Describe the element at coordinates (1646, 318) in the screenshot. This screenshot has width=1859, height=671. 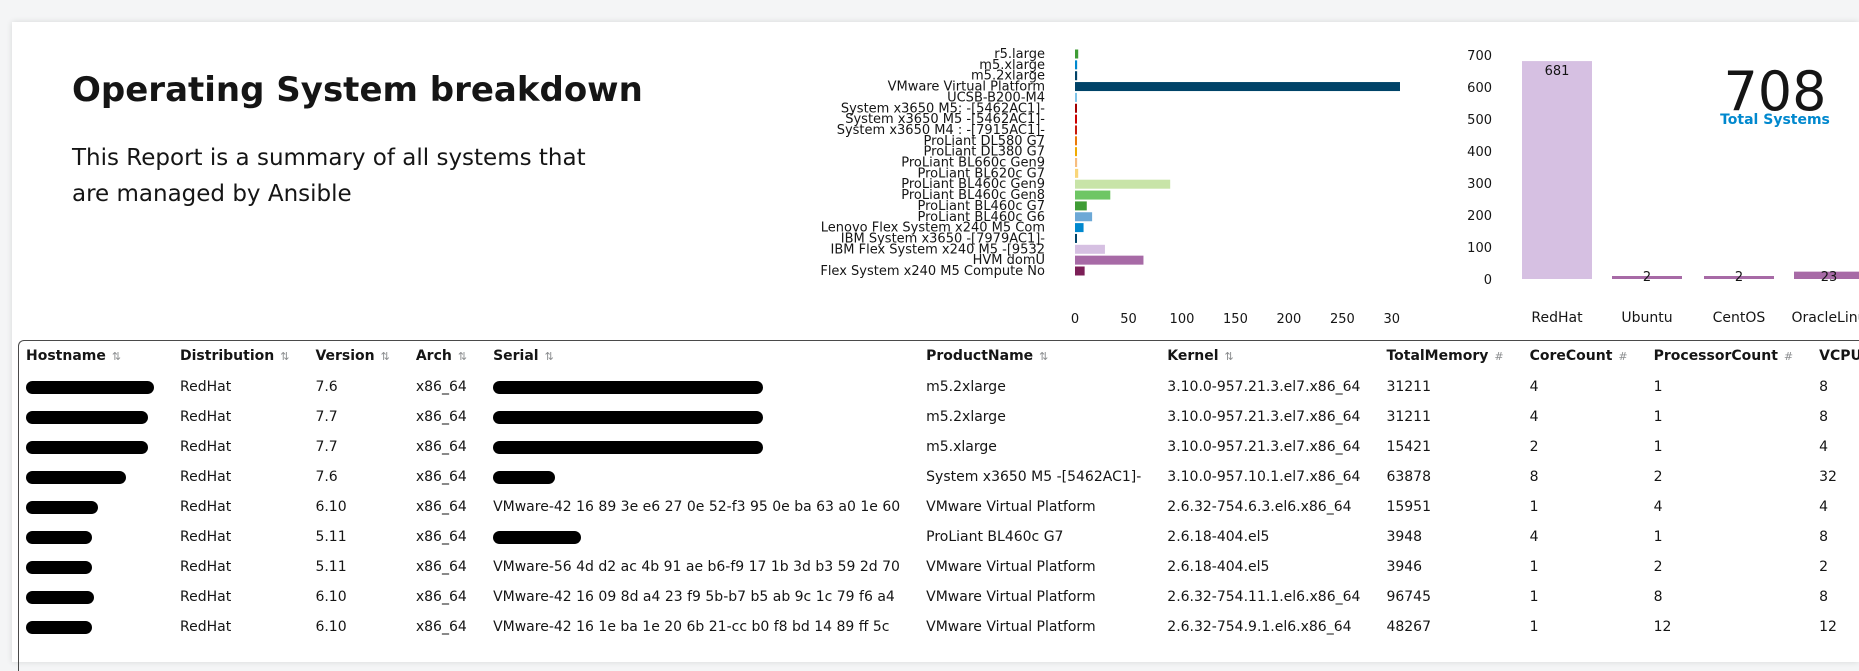
I see `vbar-category-label: Ubuntu` at that location.